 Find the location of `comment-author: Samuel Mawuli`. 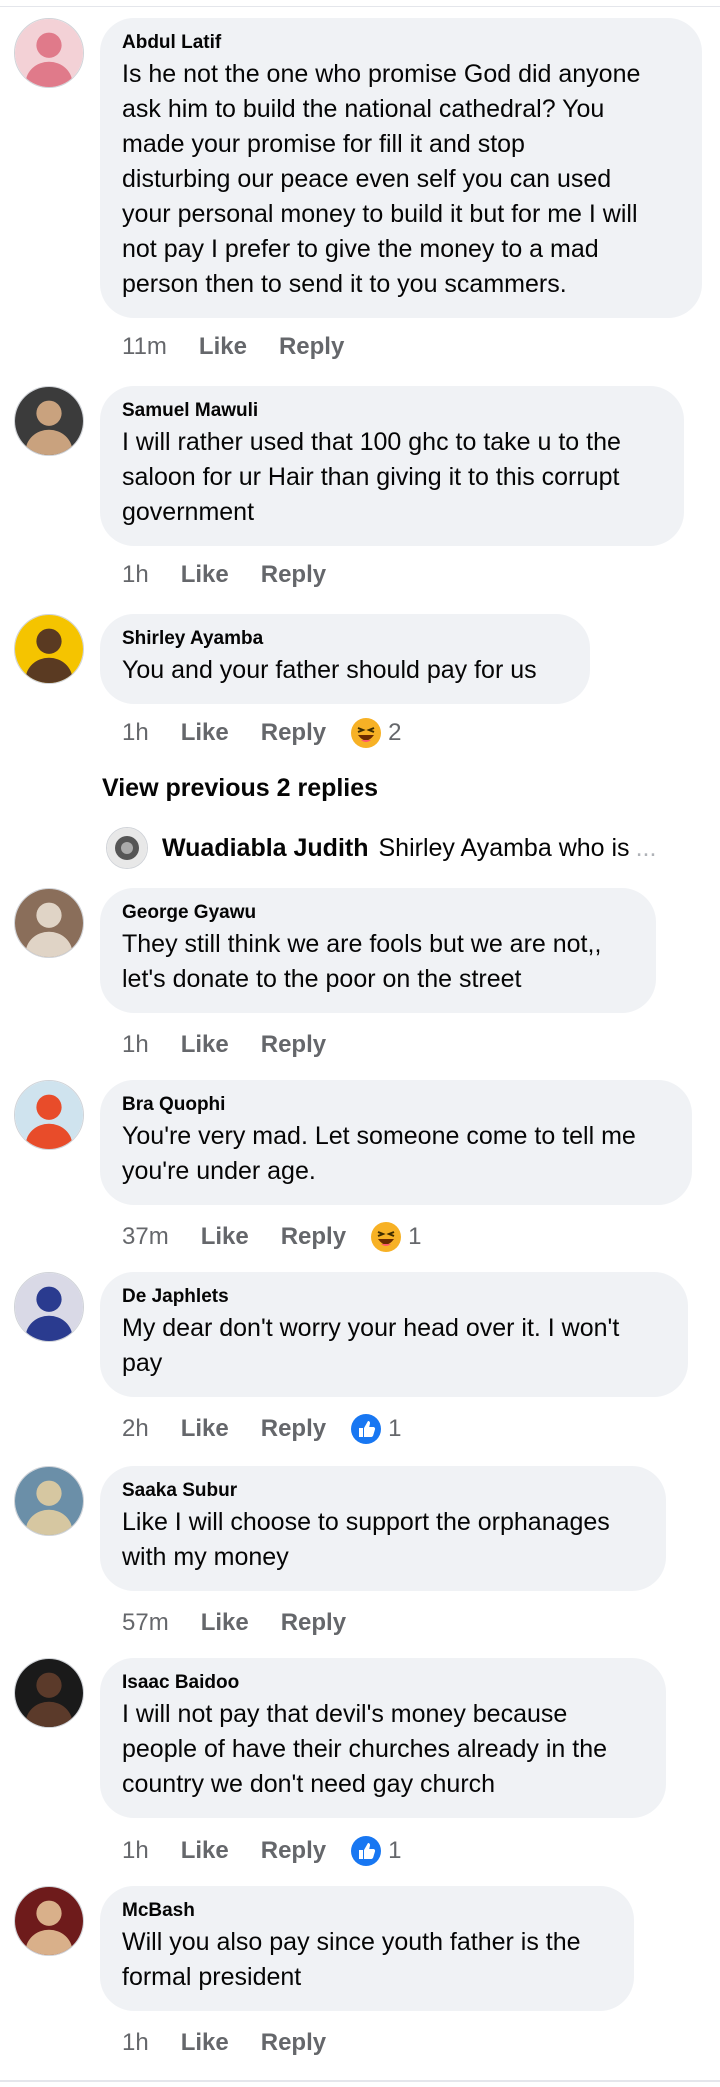

comment-author: Samuel Mawuli is located at coordinates (392, 411).